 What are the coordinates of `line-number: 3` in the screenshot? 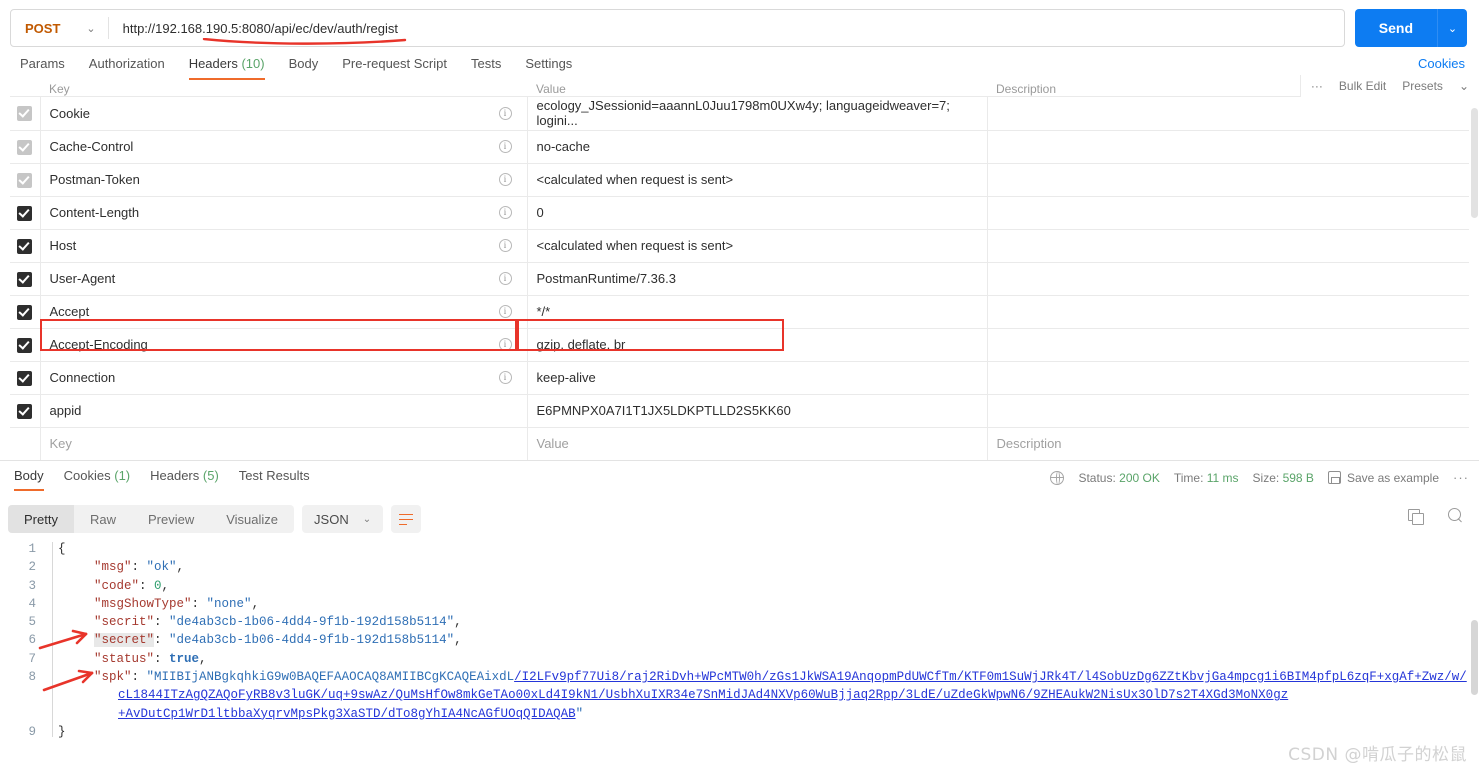 It's located at (32, 585).